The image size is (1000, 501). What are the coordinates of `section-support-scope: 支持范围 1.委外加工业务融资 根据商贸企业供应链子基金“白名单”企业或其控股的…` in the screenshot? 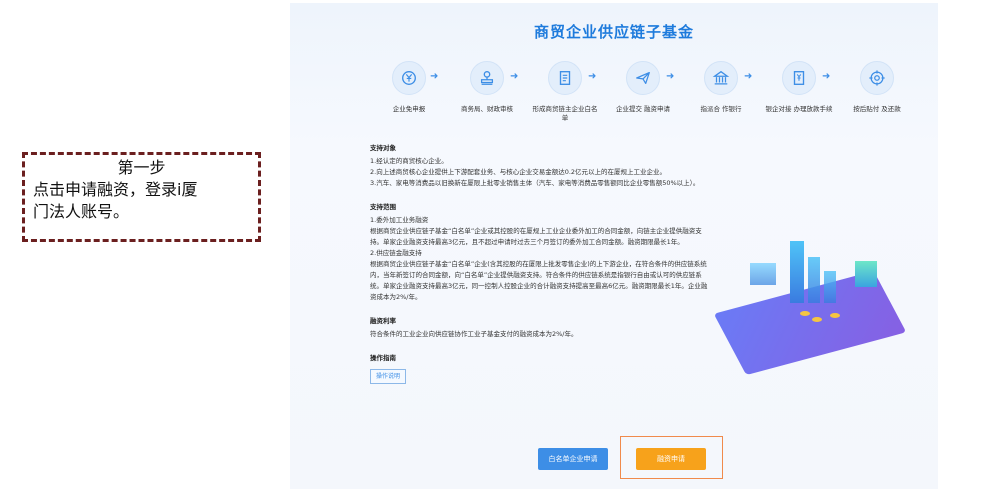 It's located at (540, 252).